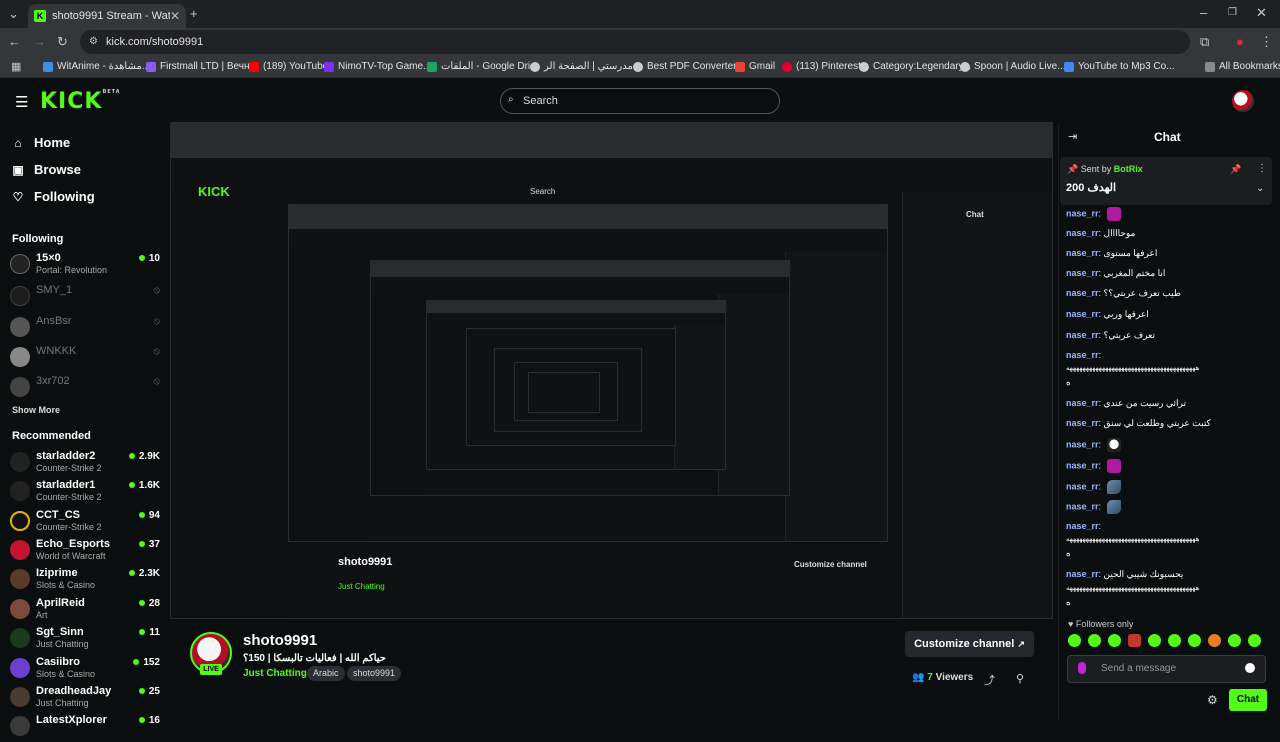 The image size is (1280, 742). I want to click on close-window-icon: ✕, so click(1261, 13).